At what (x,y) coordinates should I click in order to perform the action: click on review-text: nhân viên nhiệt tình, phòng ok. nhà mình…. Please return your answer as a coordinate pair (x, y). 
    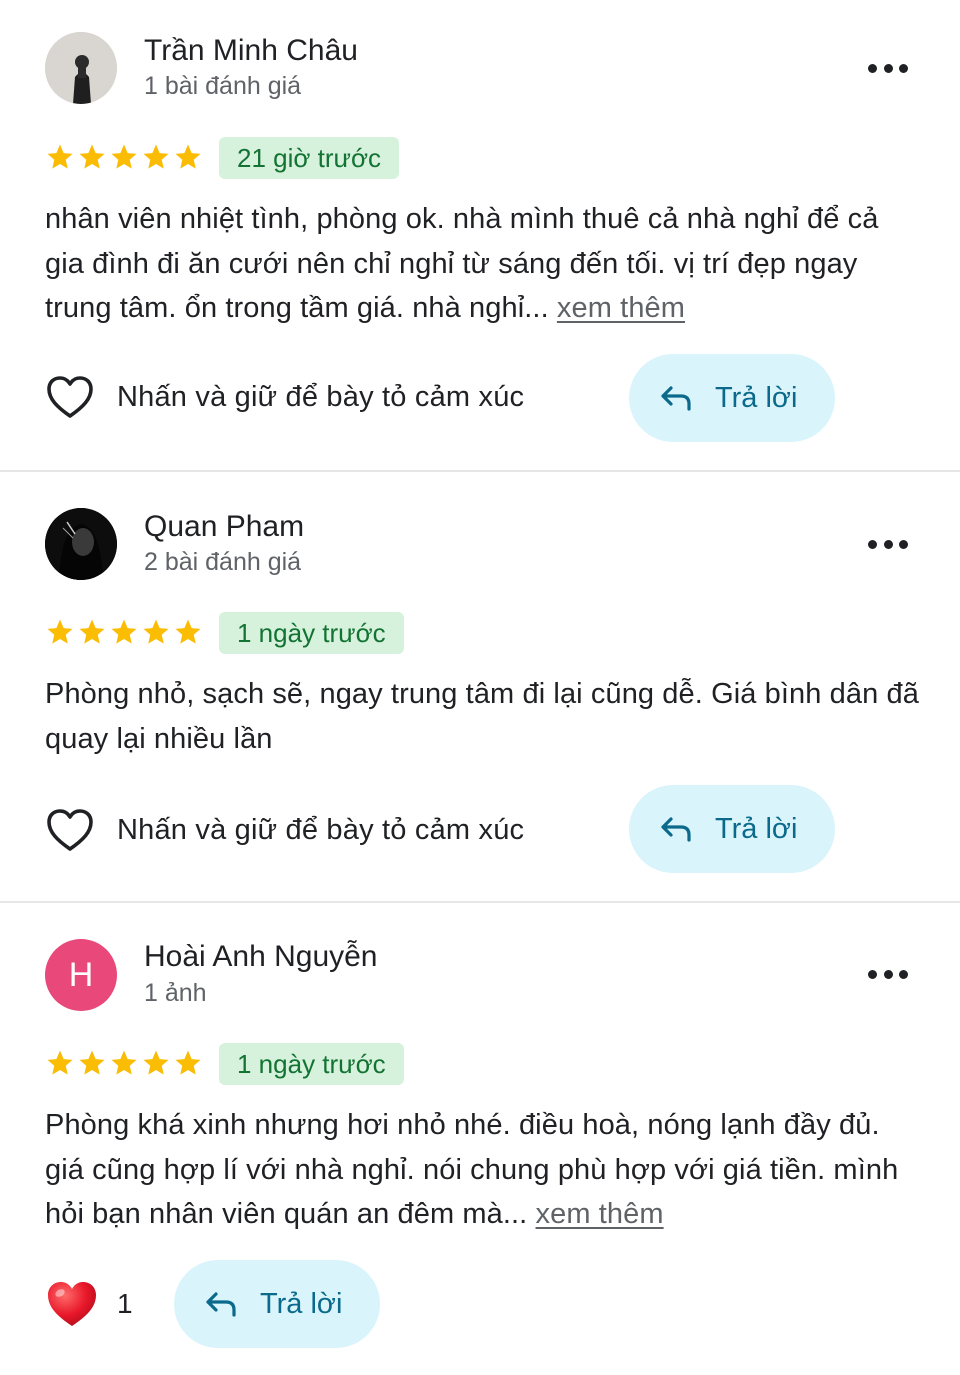
    Looking at the image, I should click on (485, 264).